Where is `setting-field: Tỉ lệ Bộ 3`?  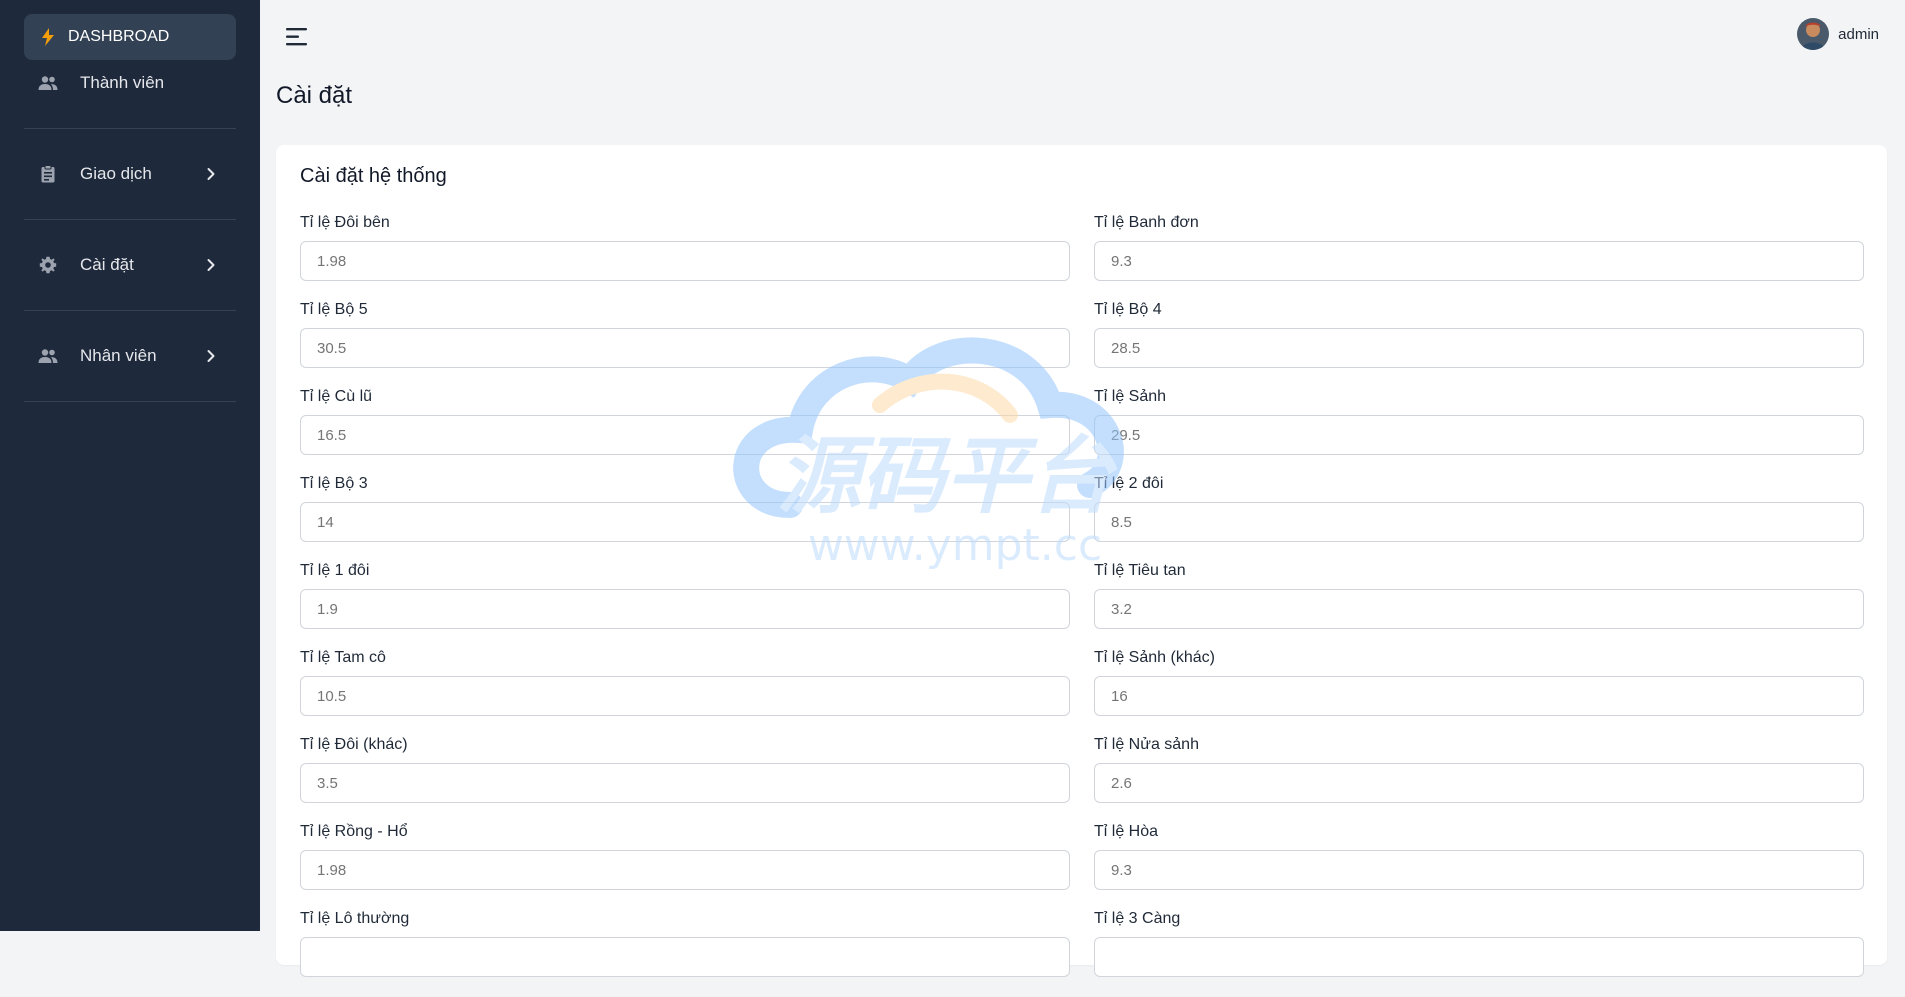
setting-field: Tỉ lệ Bộ 3 is located at coordinates (685, 518).